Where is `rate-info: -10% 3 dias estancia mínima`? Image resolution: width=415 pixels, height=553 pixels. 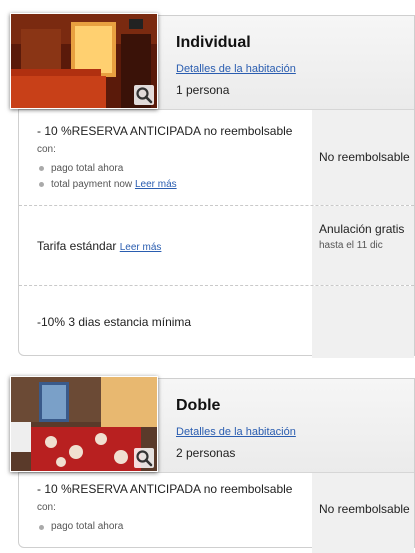
rate-info: -10% 3 dias estancia mínima is located at coordinates (165, 322).